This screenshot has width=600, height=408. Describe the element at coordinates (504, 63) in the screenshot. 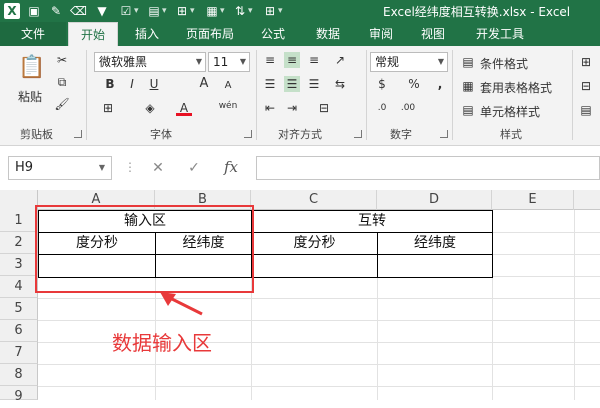

I see `conditional-format-button: 条件格式` at that location.